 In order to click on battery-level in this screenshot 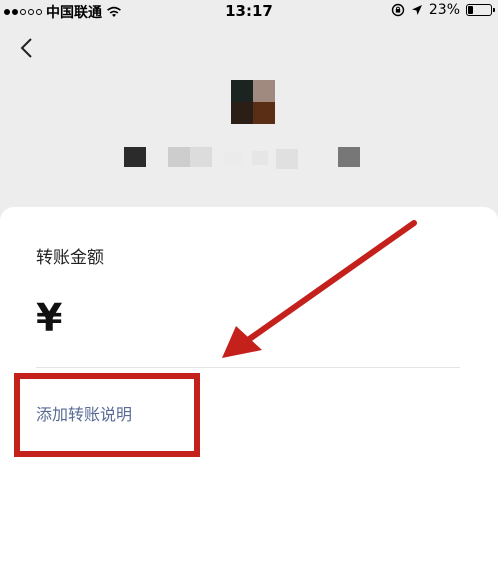, I will do `click(470, 10)`.